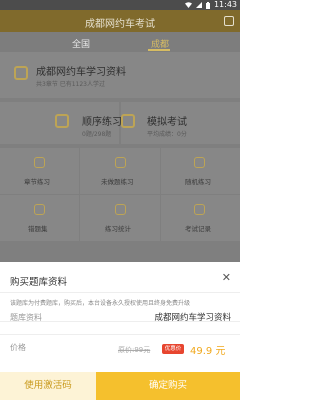 The height and width of the screenshot is (400, 320). Describe the element at coordinates (229, 21) in the screenshot. I see `share-icon` at that location.